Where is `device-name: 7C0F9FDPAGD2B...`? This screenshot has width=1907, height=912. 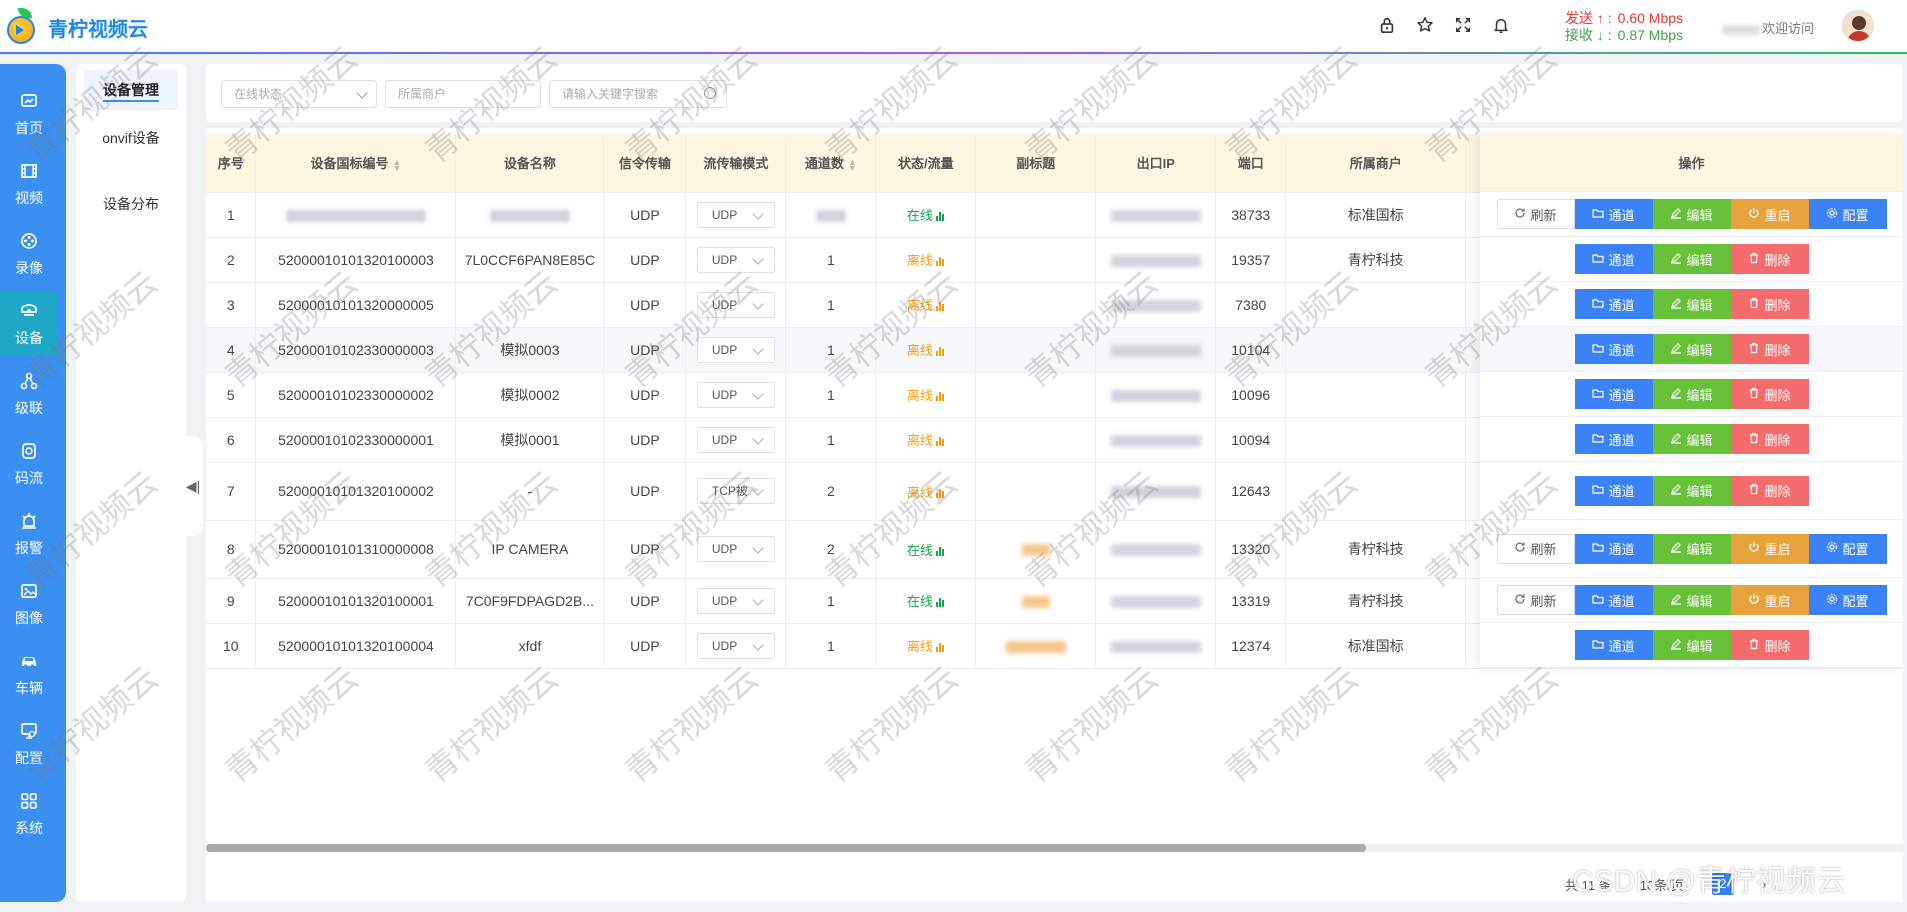 device-name: 7C0F9FDPAGD2B... is located at coordinates (529, 600).